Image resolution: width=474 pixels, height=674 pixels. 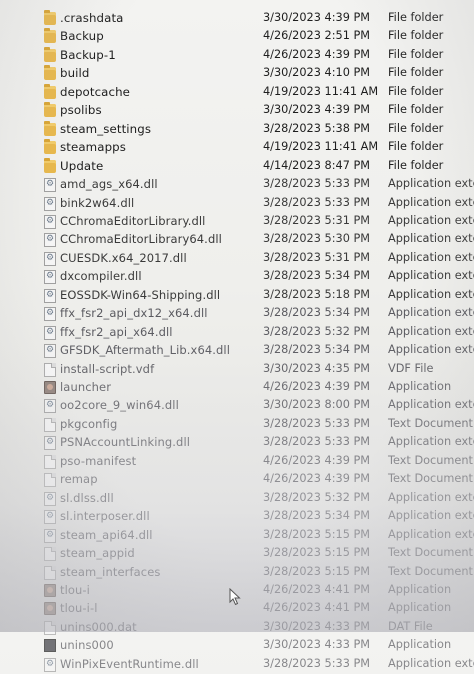 I want to click on folder-row: .crashdata 3/30/2023 4:39 PM File folder, so click(x=237, y=19).